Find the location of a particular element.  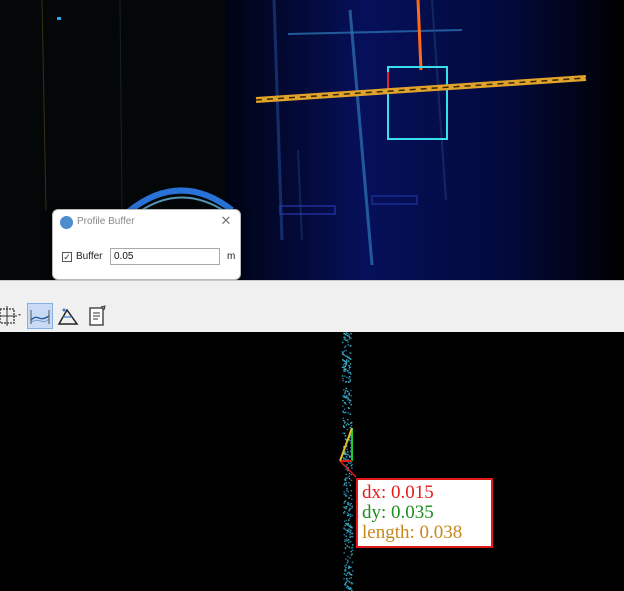

length-value: length: 0.038 is located at coordinates (412, 532).